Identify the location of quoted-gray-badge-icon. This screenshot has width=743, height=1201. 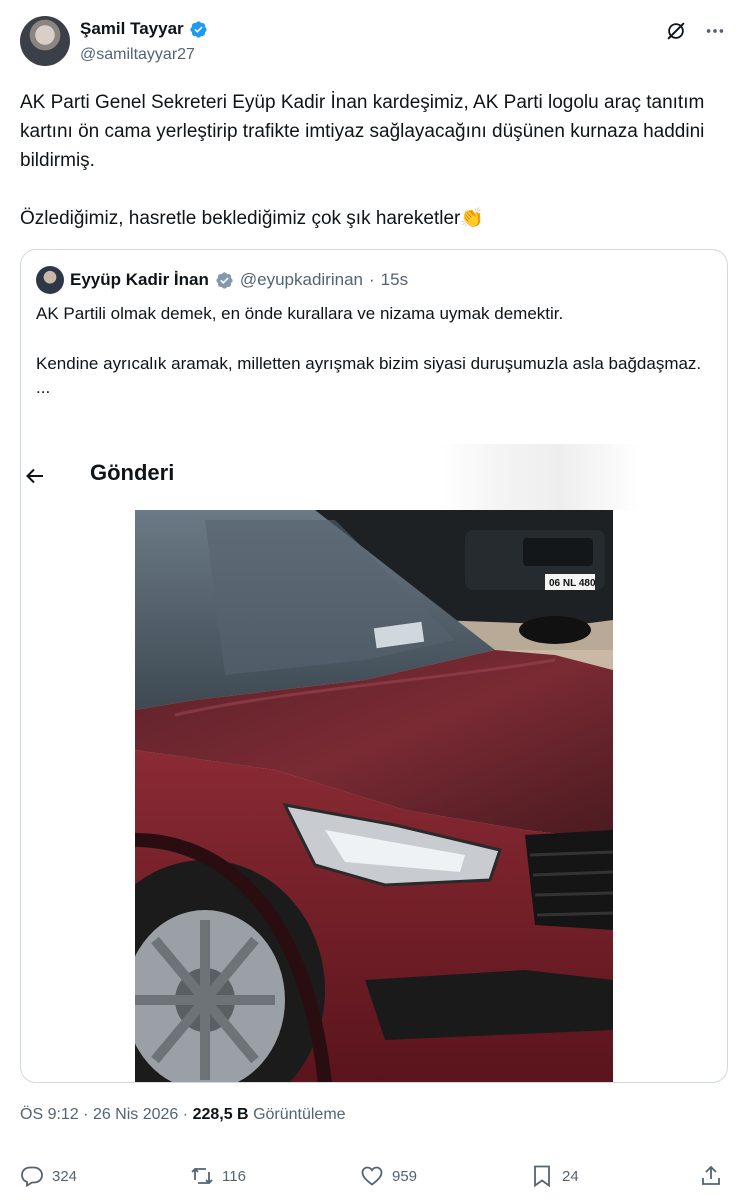
(224, 280).